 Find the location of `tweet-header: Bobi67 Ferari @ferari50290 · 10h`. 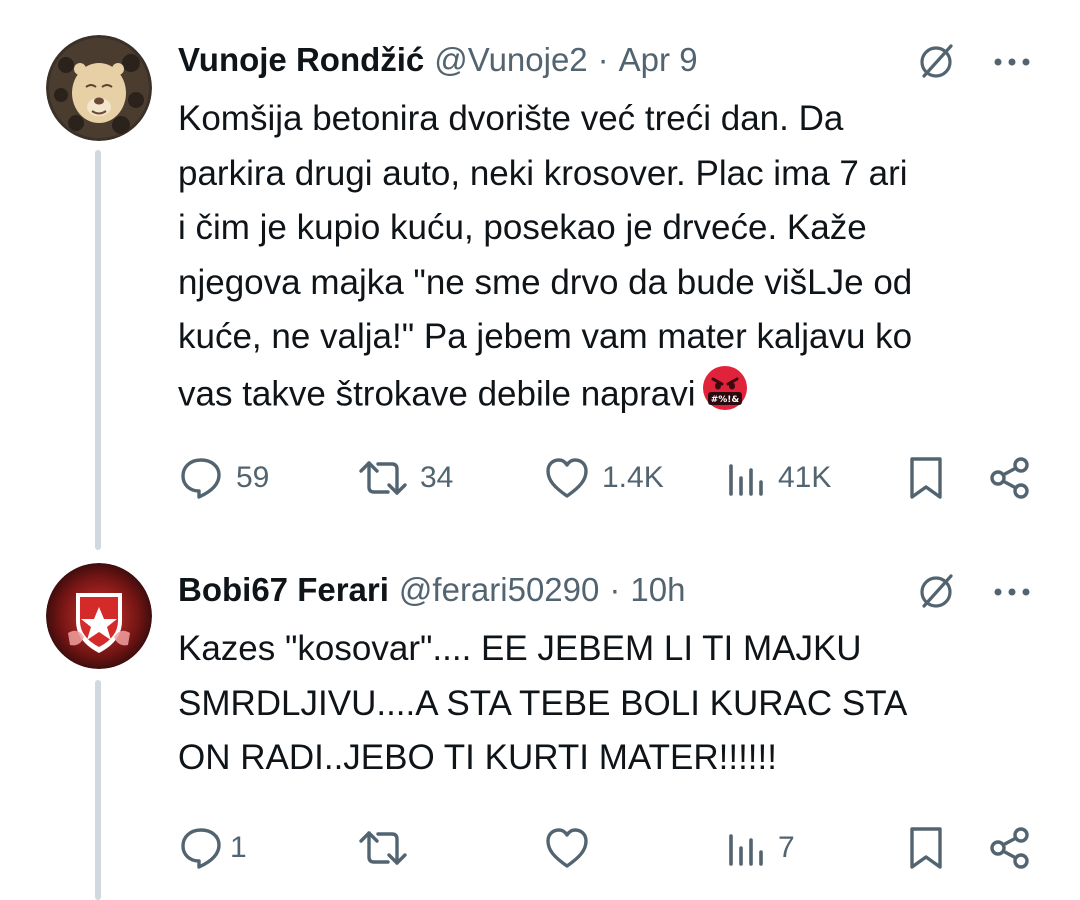

tweet-header: Bobi67 Ferari @ferari50290 · 10h is located at coordinates (431, 590).